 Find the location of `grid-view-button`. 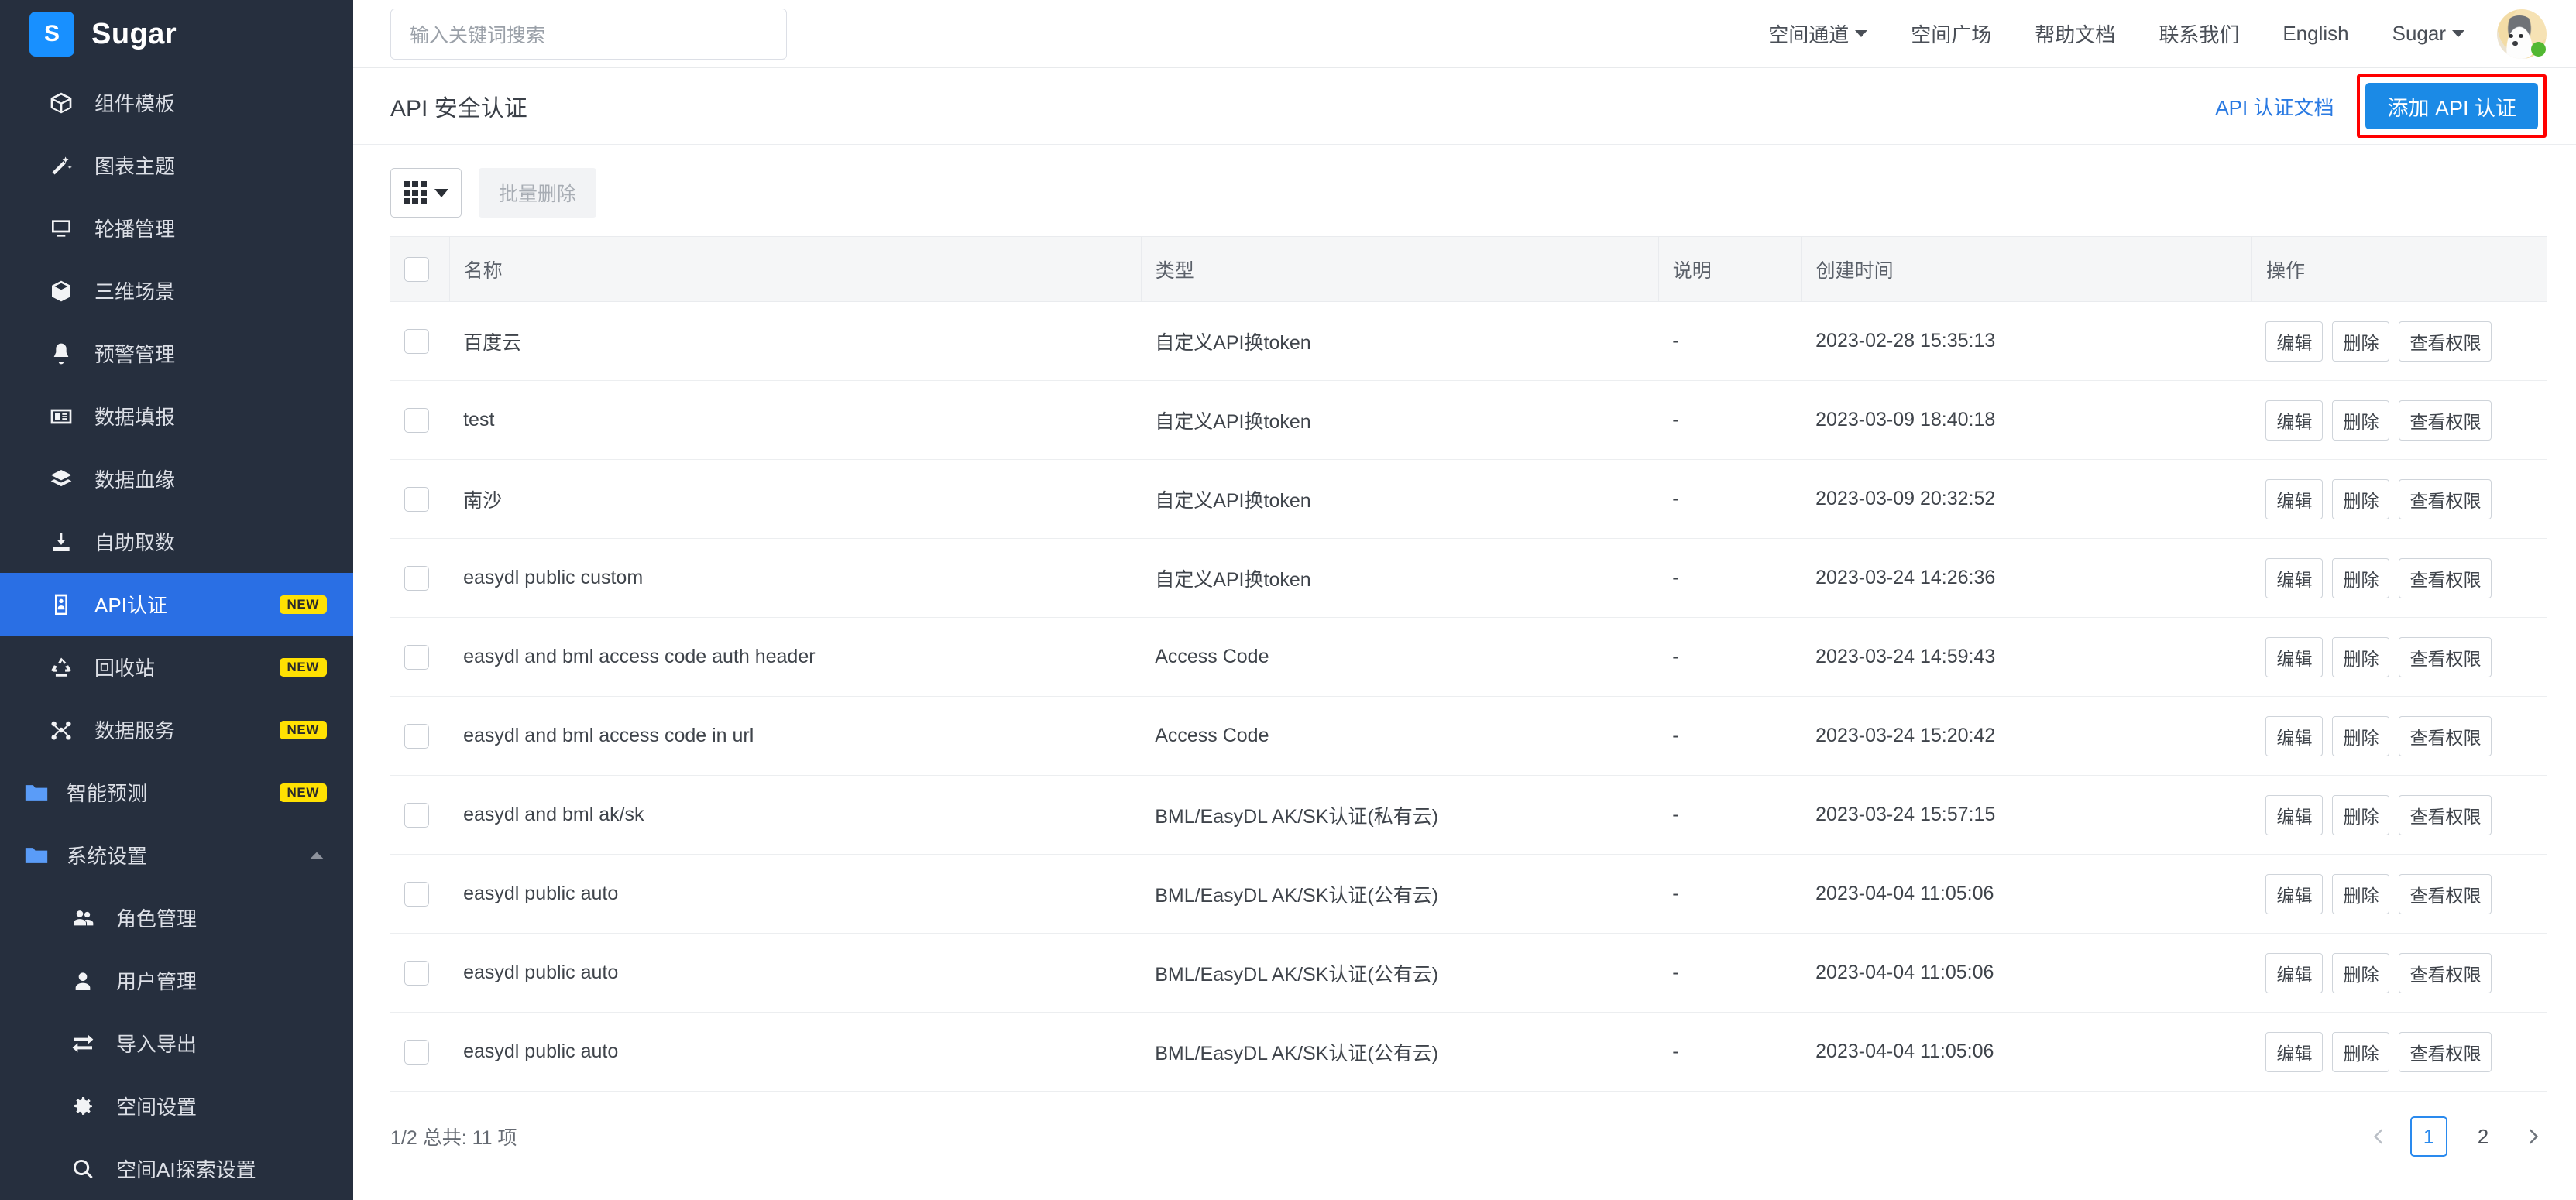

grid-view-button is located at coordinates (426, 193).